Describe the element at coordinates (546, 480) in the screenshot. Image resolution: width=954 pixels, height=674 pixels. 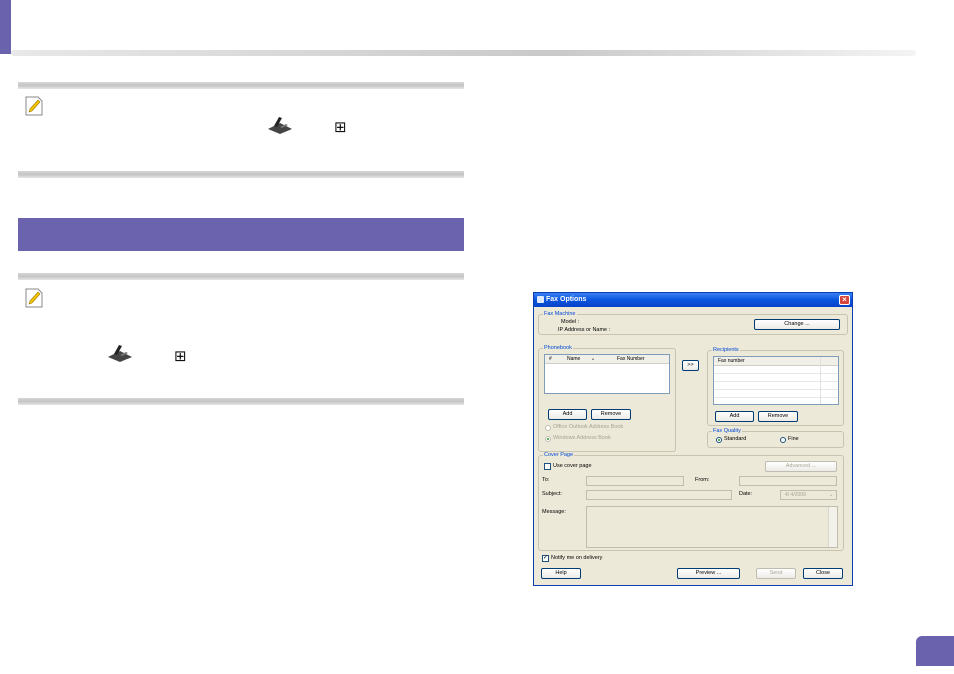
I see `to-label: To:` at that location.